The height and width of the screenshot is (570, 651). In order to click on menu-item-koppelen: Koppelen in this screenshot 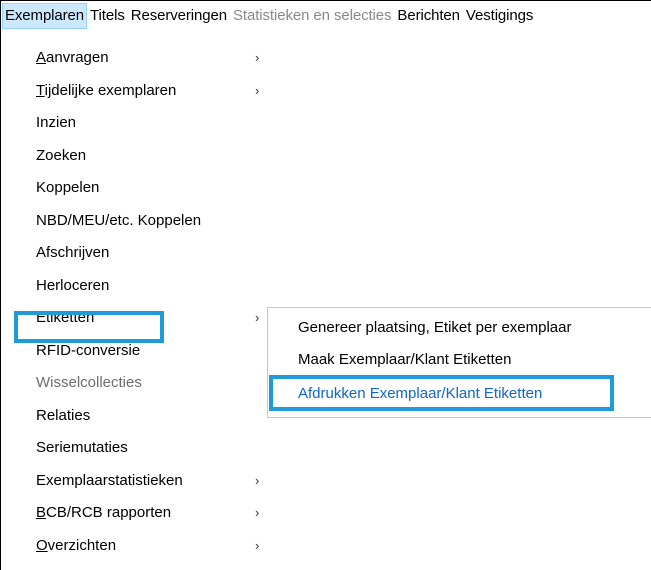, I will do `click(144, 188)`.